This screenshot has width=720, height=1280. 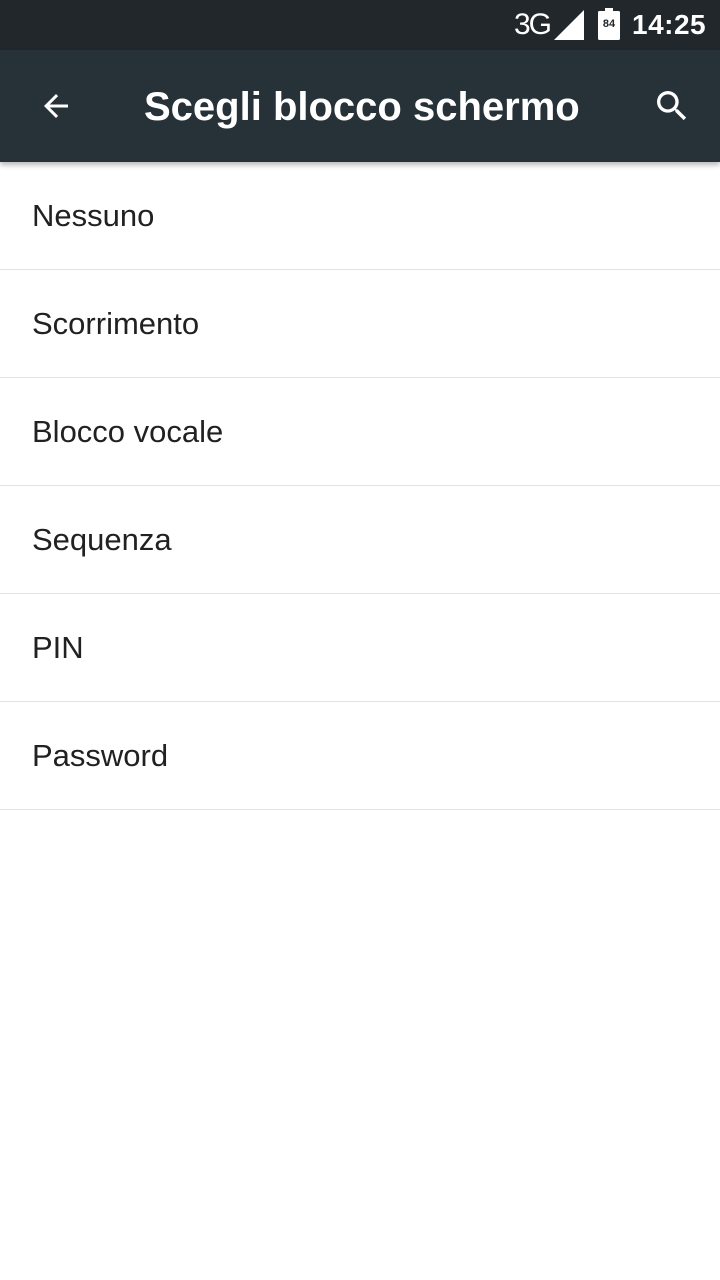 What do you see at coordinates (533, 24) in the screenshot?
I see `network-type: 3G` at bounding box center [533, 24].